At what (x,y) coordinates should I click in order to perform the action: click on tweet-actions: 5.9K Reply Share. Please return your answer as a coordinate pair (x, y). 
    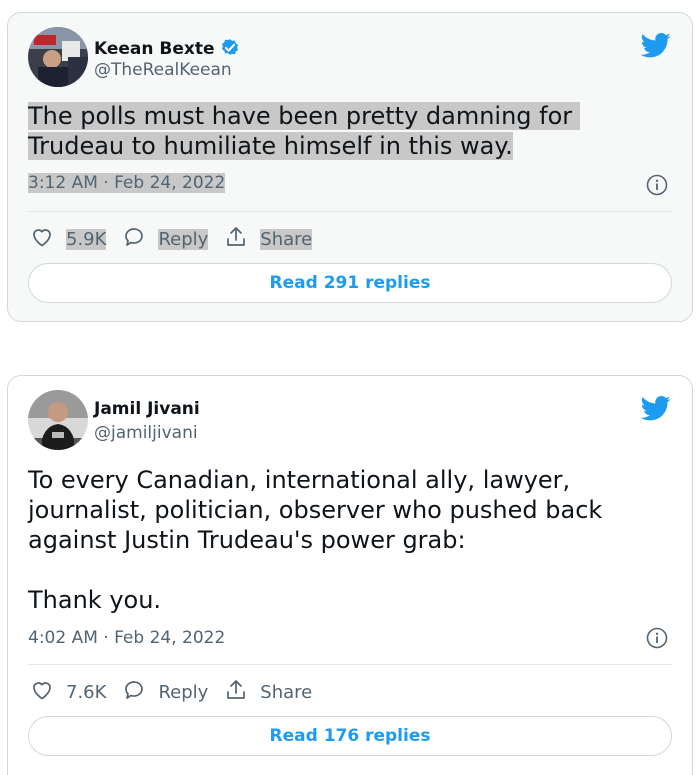
    Looking at the image, I should click on (179, 239).